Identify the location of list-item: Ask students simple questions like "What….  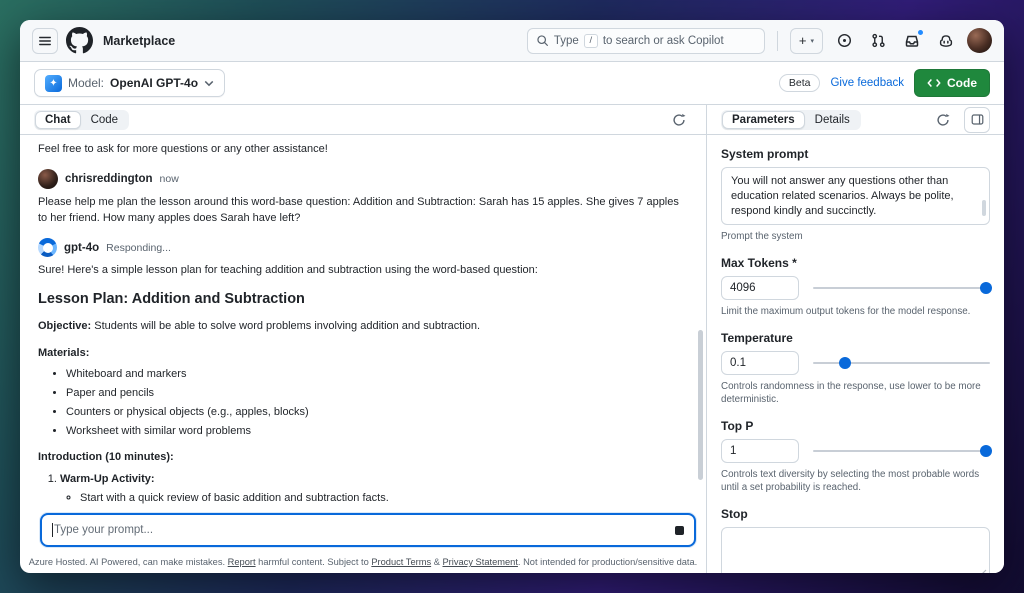
(384, 509).